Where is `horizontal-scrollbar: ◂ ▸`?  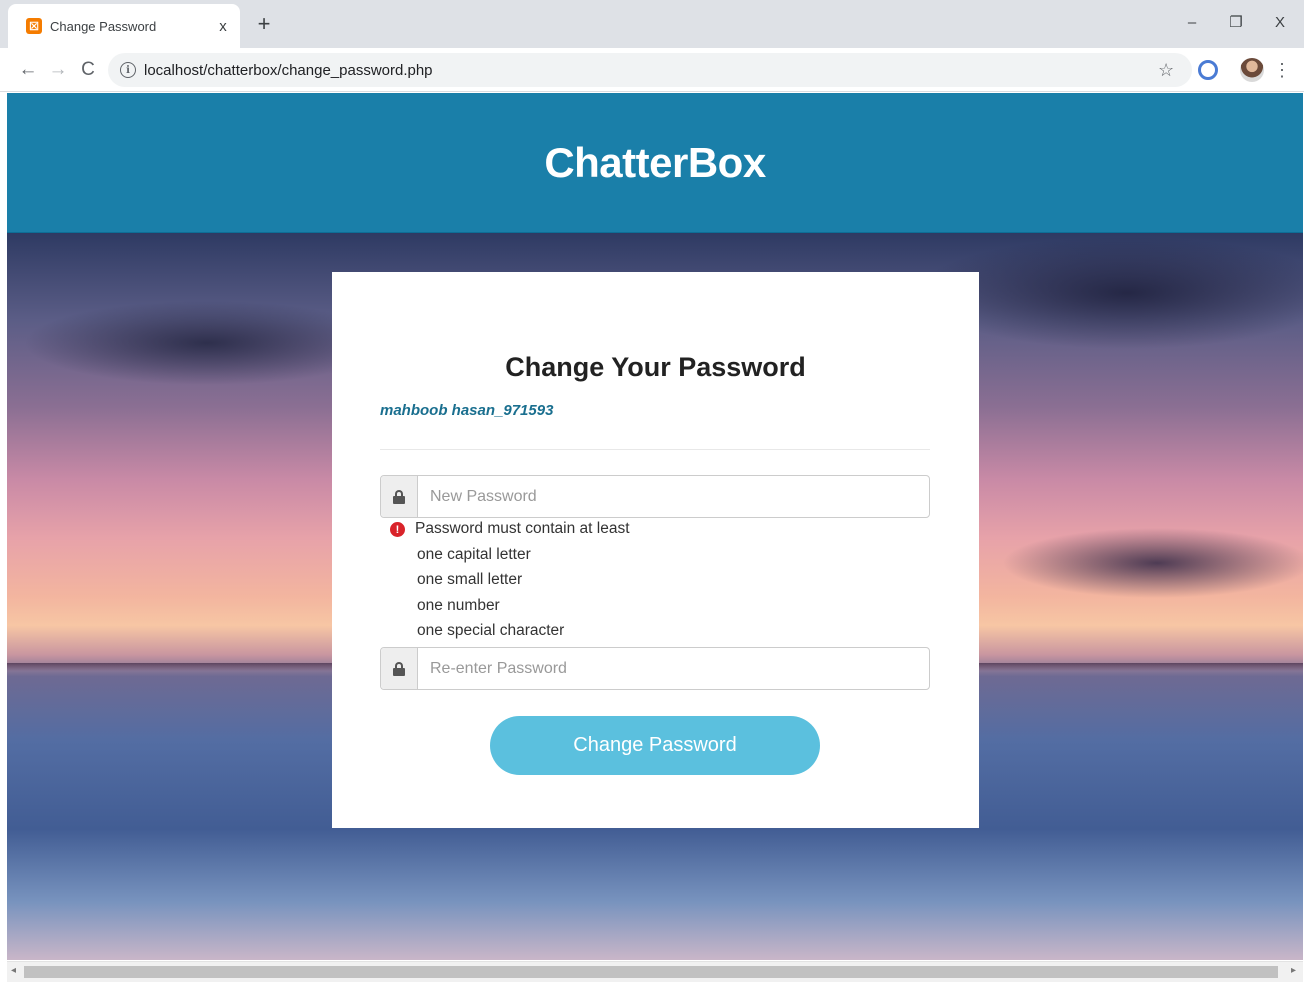
horizontal-scrollbar: ◂ ▸ is located at coordinates (655, 971).